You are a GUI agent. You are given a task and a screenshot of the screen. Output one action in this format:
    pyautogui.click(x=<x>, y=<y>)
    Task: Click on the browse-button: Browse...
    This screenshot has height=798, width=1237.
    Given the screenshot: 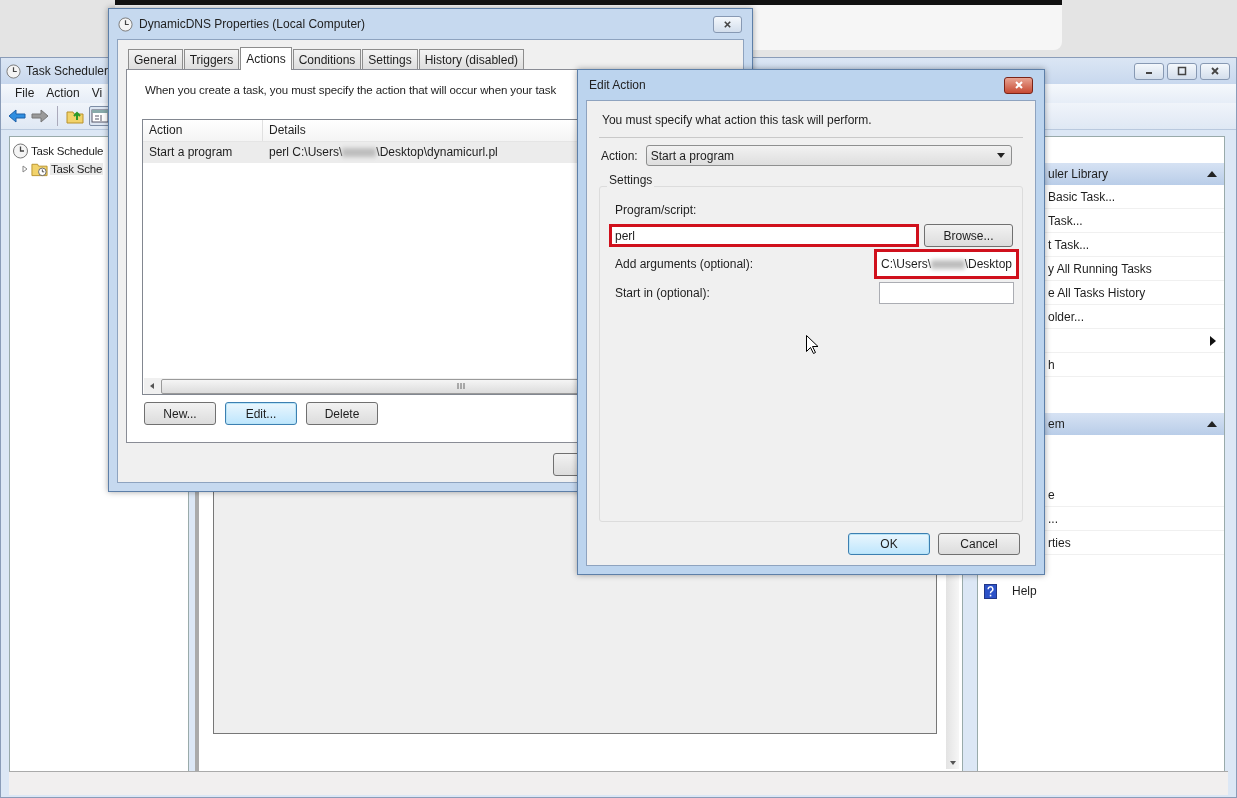 What is the action you would take?
    pyautogui.click(x=968, y=235)
    